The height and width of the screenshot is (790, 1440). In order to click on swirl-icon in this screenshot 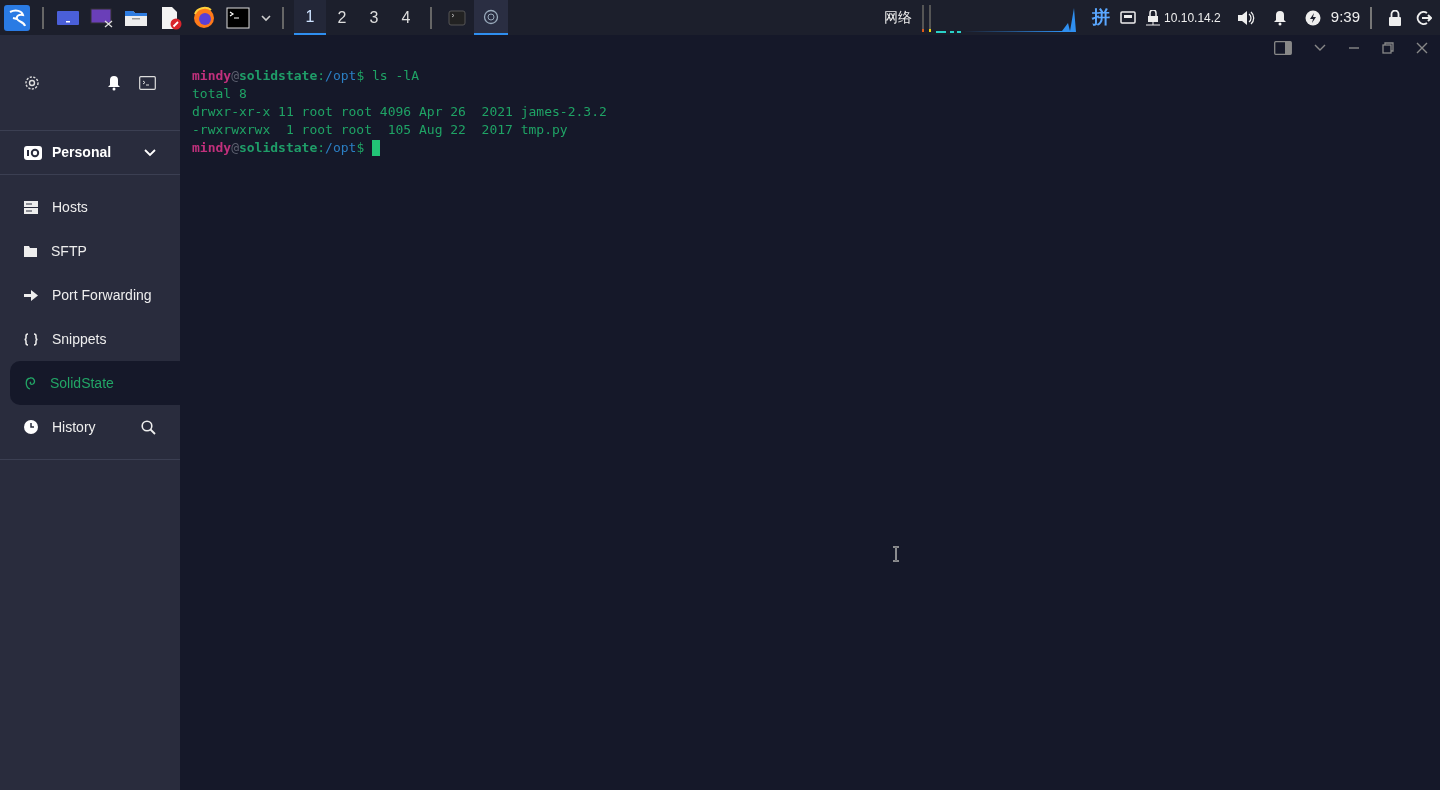, I will do `click(30, 383)`.